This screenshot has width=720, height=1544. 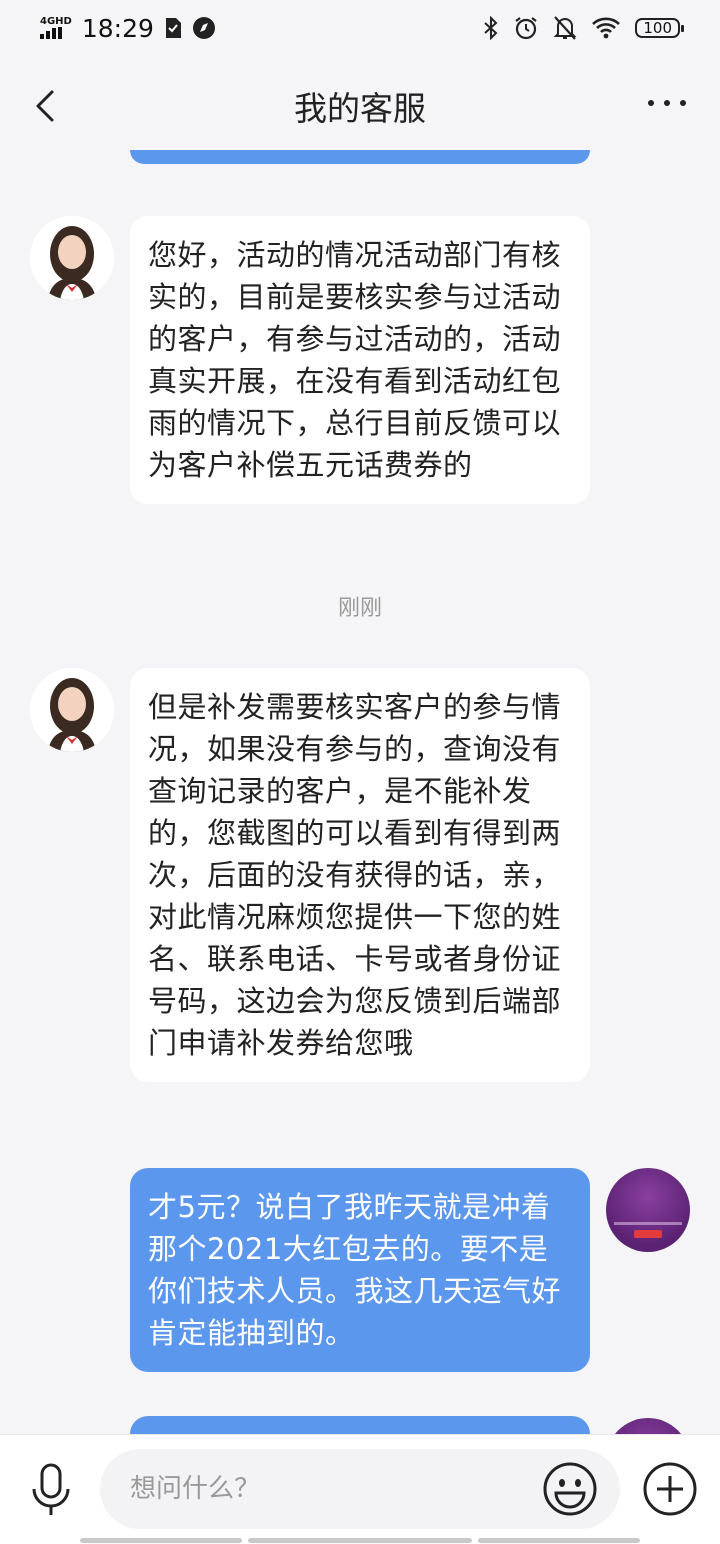 I want to click on page-title: 我的客服, so click(x=360, y=108).